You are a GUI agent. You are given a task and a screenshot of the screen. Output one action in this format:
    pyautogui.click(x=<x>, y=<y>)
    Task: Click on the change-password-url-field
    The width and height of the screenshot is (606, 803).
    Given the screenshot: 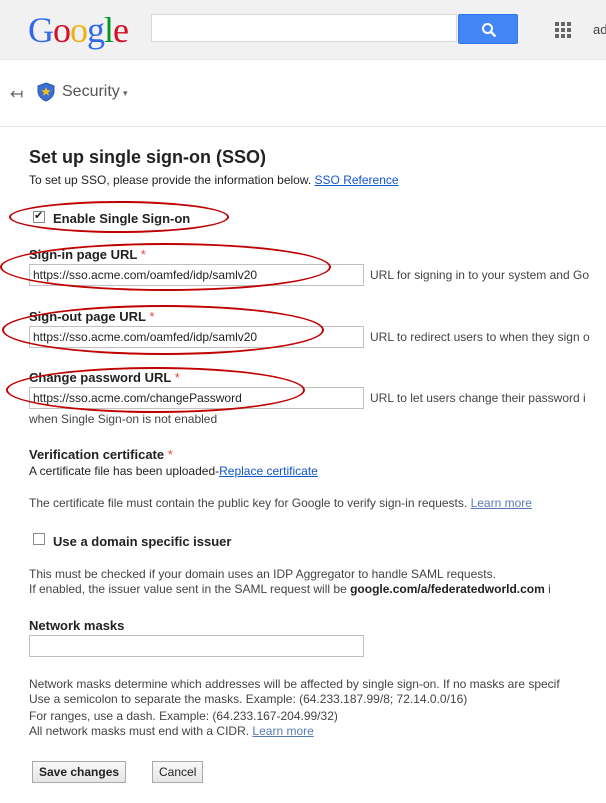 What is the action you would take?
    pyautogui.click(x=196, y=398)
    